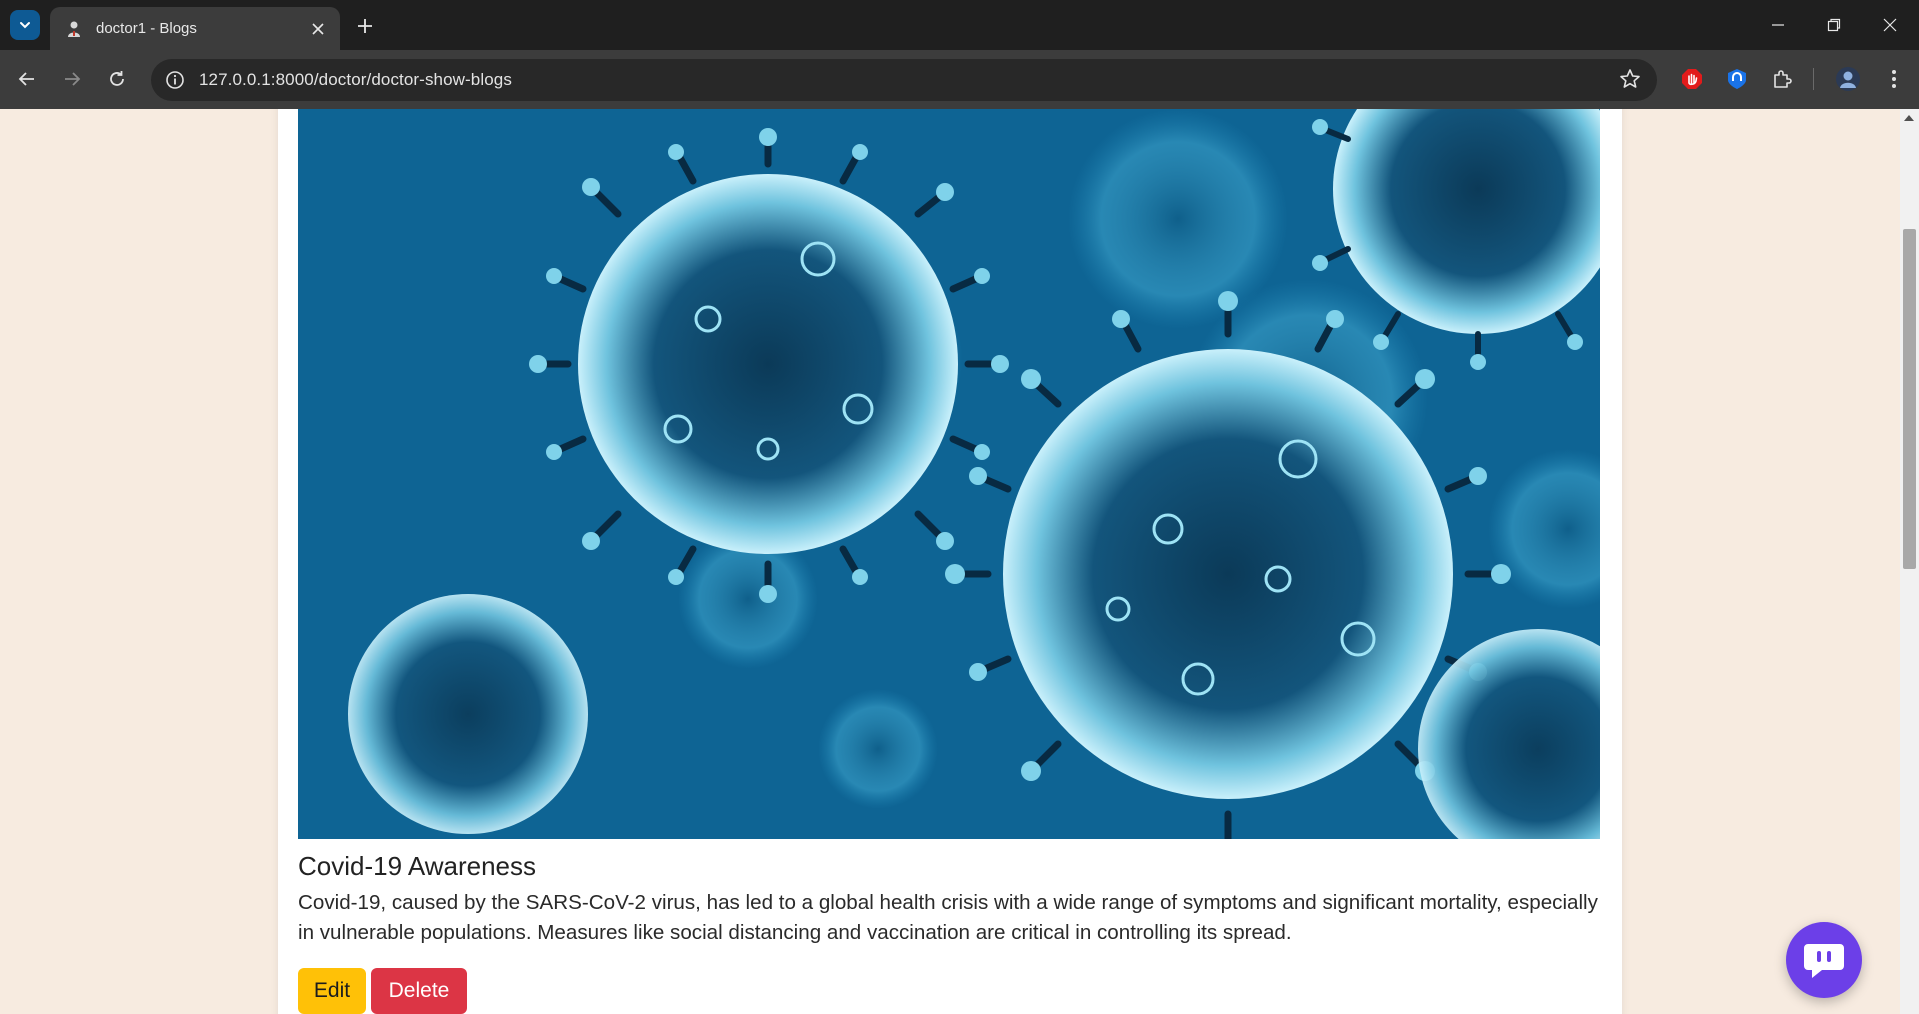 This screenshot has width=1919, height=1014. I want to click on forward-button, so click(72, 79).